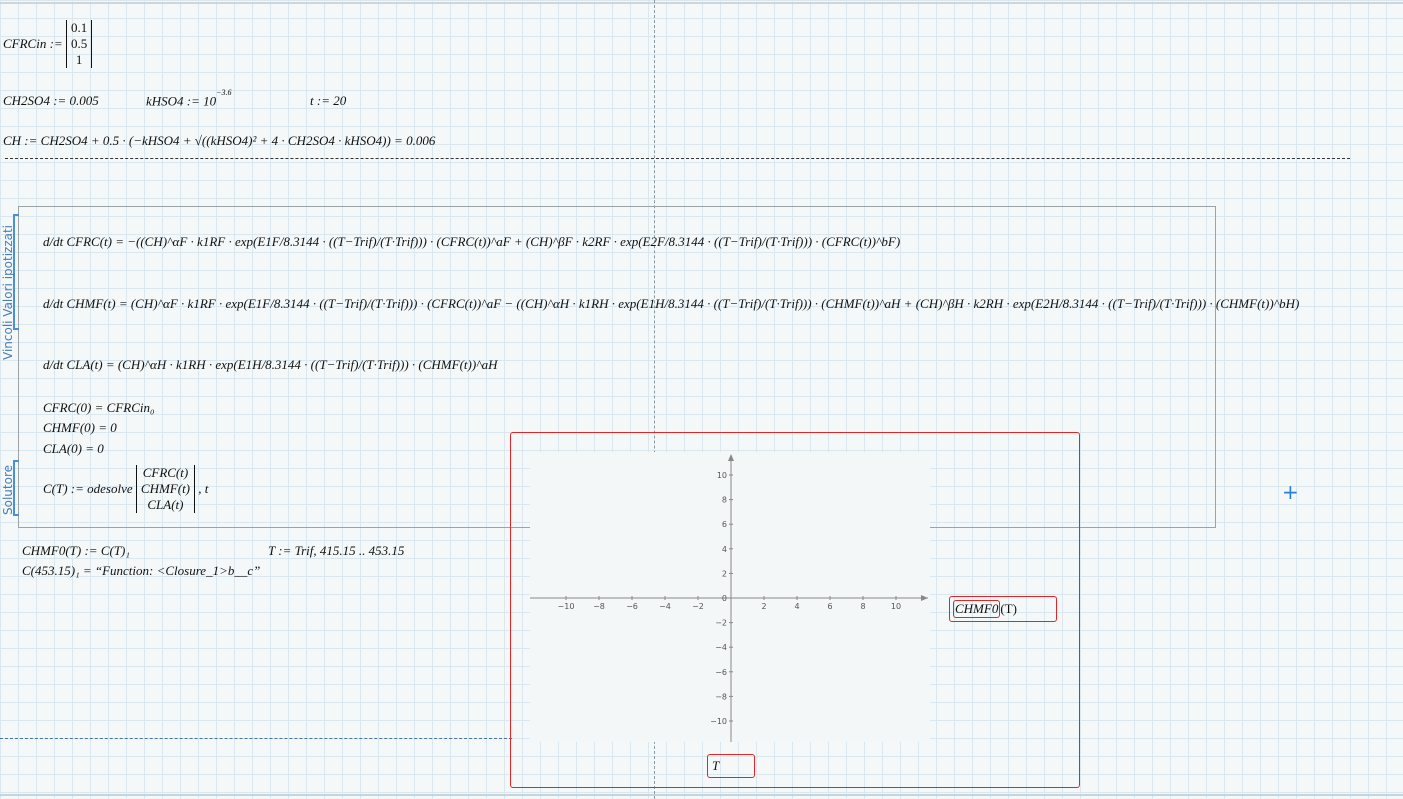 The width and height of the screenshot is (1403, 799). Describe the element at coordinates (566, 606) in the screenshot. I see `x-tick-label: −10` at that location.